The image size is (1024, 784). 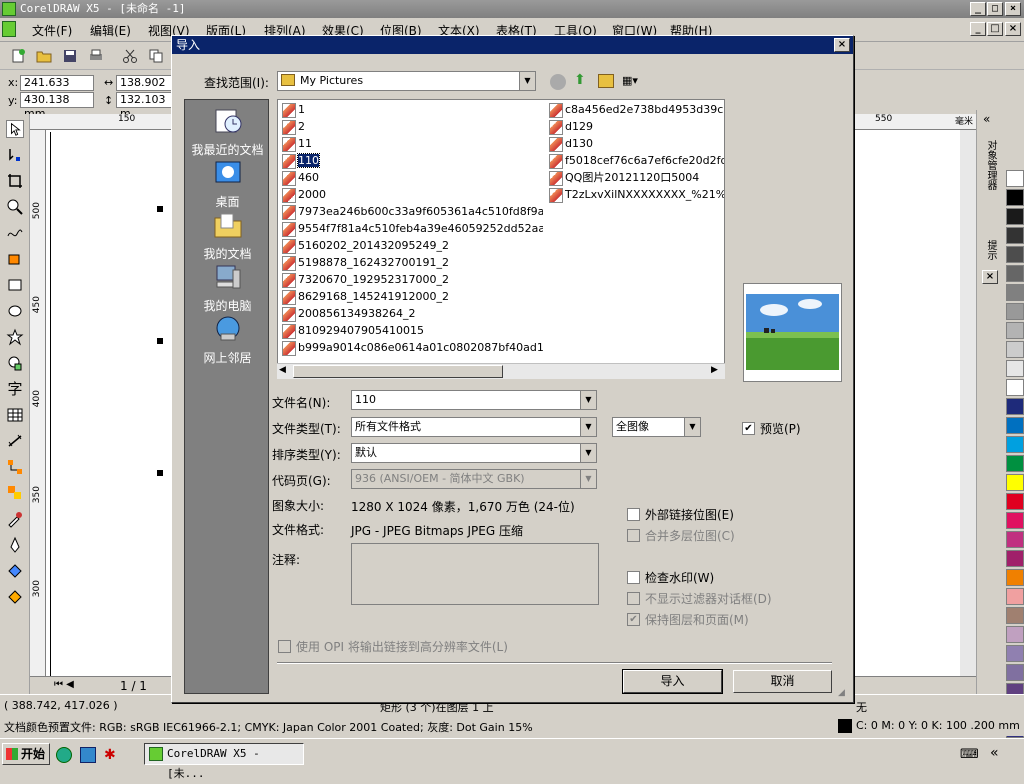 I want to click on crop-tool-icon, so click(x=15, y=181).